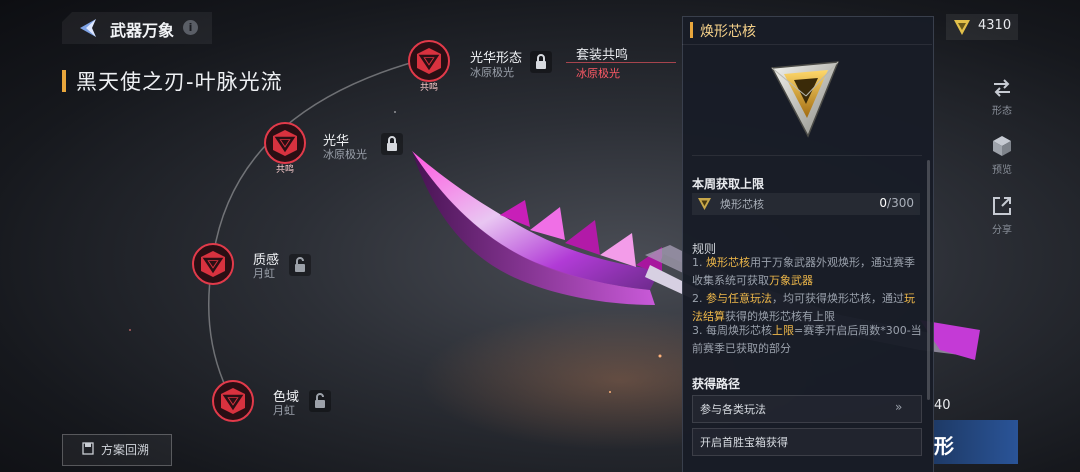 This screenshot has width=1080, height=472. I want to click on routes-heading: 获得路径, so click(716, 384).